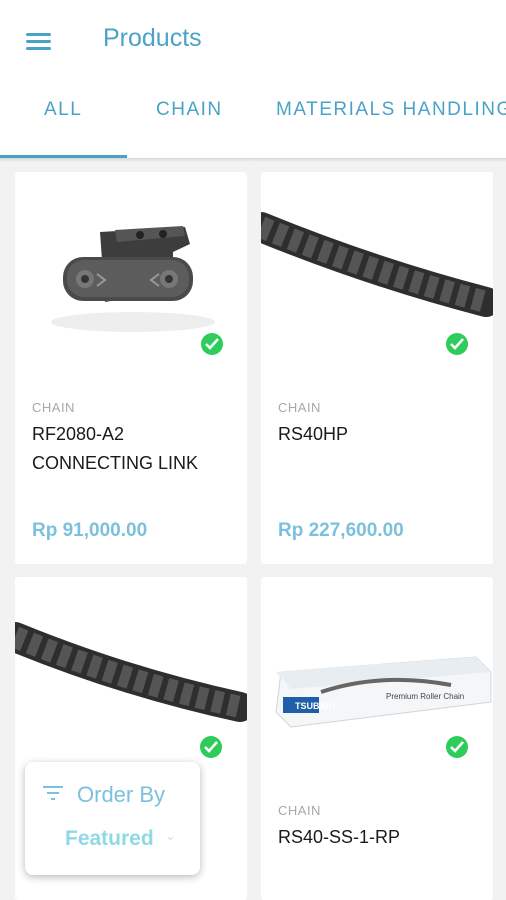 Image resolution: width=506 pixels, height=900 pixels. What do you see at coordinates (152, 38) in the screenshot?
I see `page-title: Products` at bounding box center [152, 38].